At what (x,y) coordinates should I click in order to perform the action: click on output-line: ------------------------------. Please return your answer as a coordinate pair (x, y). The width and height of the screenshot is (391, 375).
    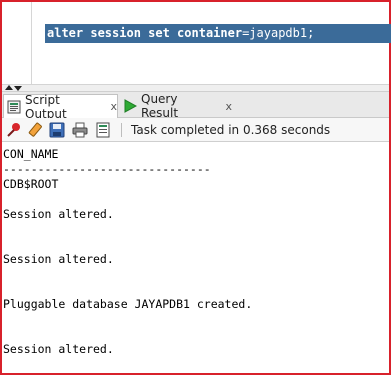
    Looking at the image, I should click on (107, 169).